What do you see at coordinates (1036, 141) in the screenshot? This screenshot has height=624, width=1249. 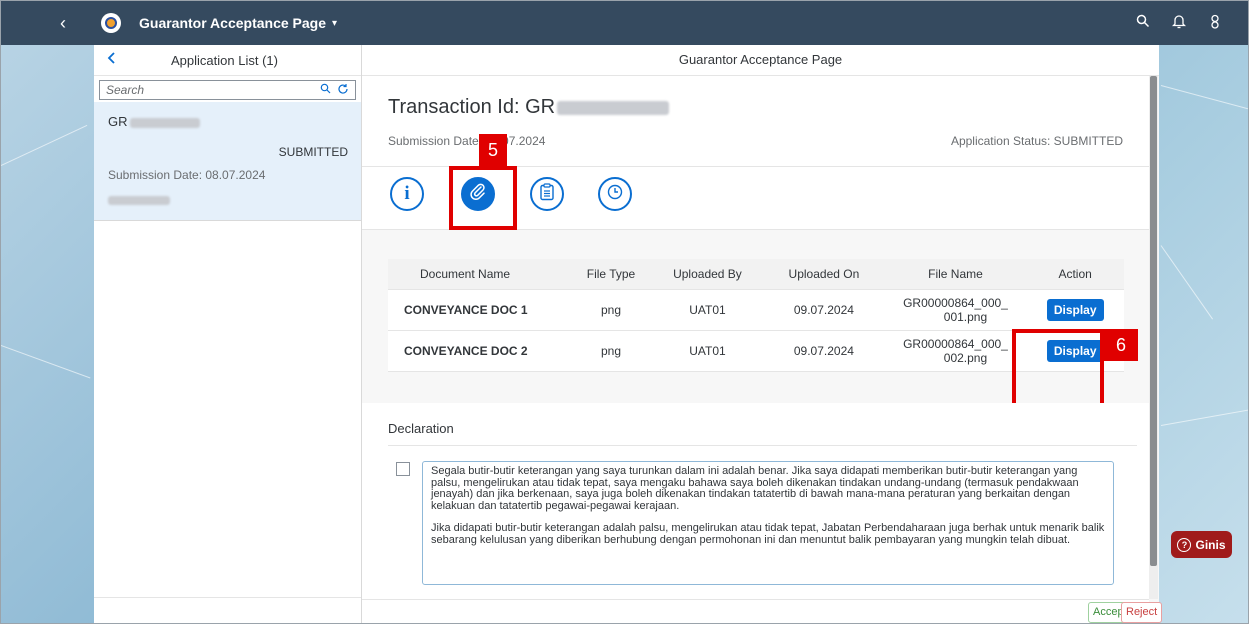 I see `application-status: Application Status: SUBMITTED` at bounding box center [1036, 141].